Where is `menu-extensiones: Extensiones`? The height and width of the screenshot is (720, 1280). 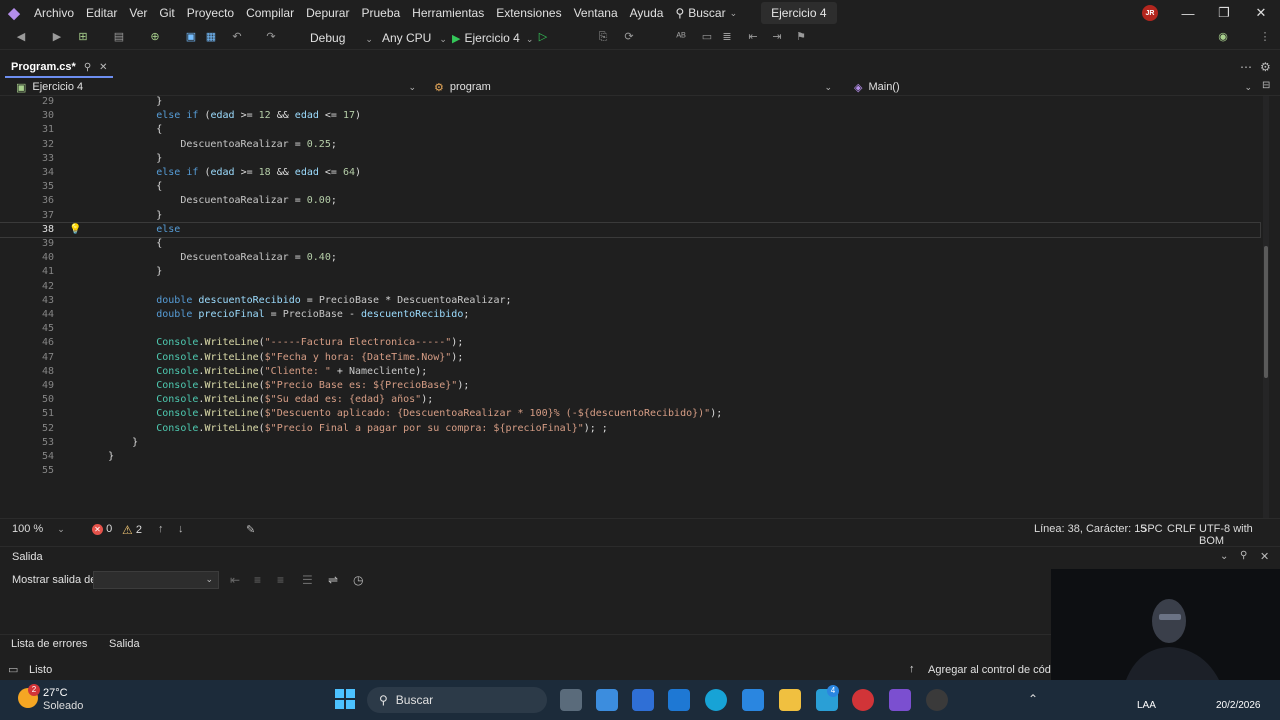
menu-extensiones: Extensiones is located at coordinates (528, 13).